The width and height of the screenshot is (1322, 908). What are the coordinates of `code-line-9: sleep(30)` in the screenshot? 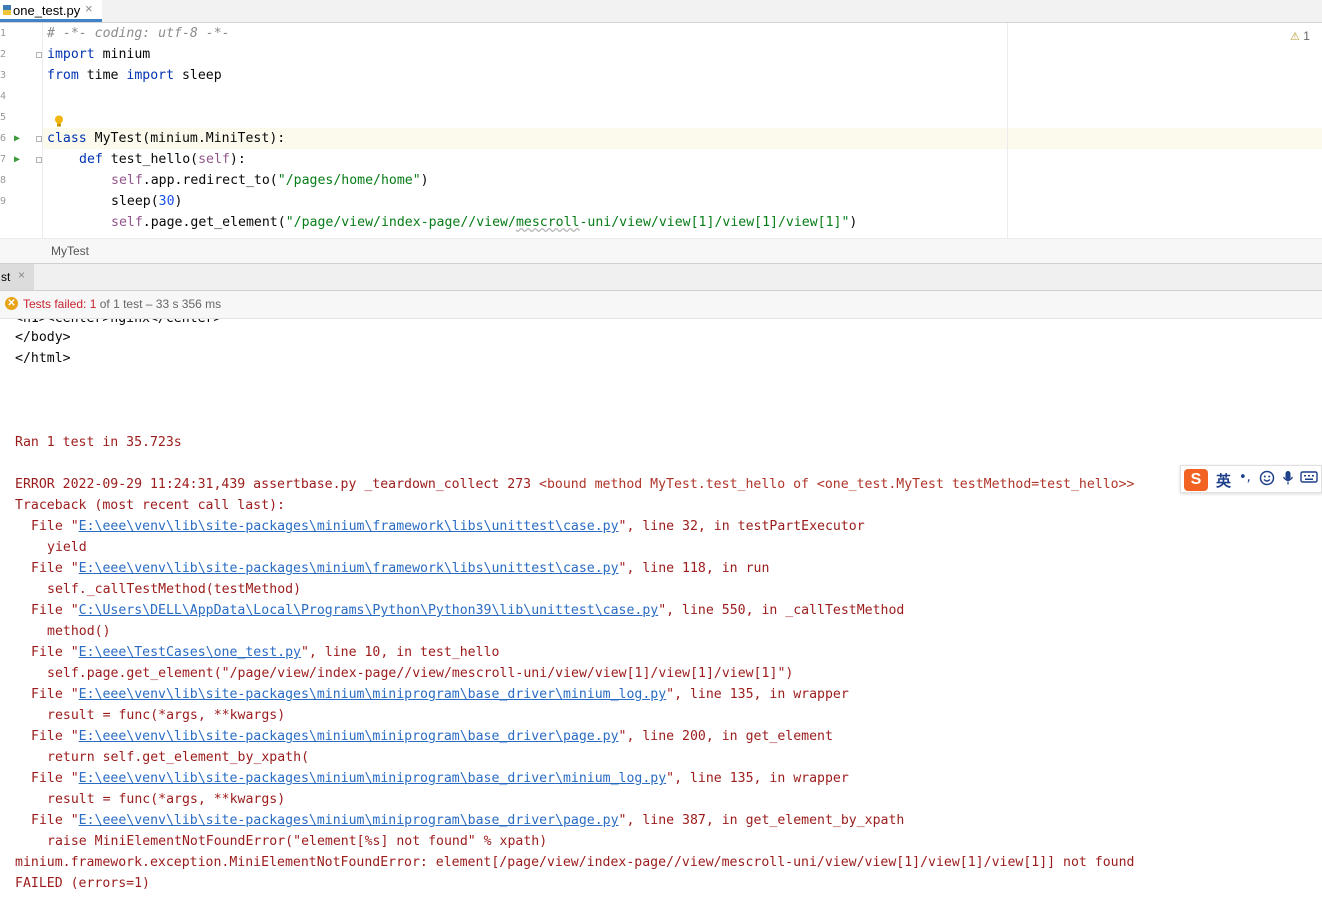 It's located at (147, 201).